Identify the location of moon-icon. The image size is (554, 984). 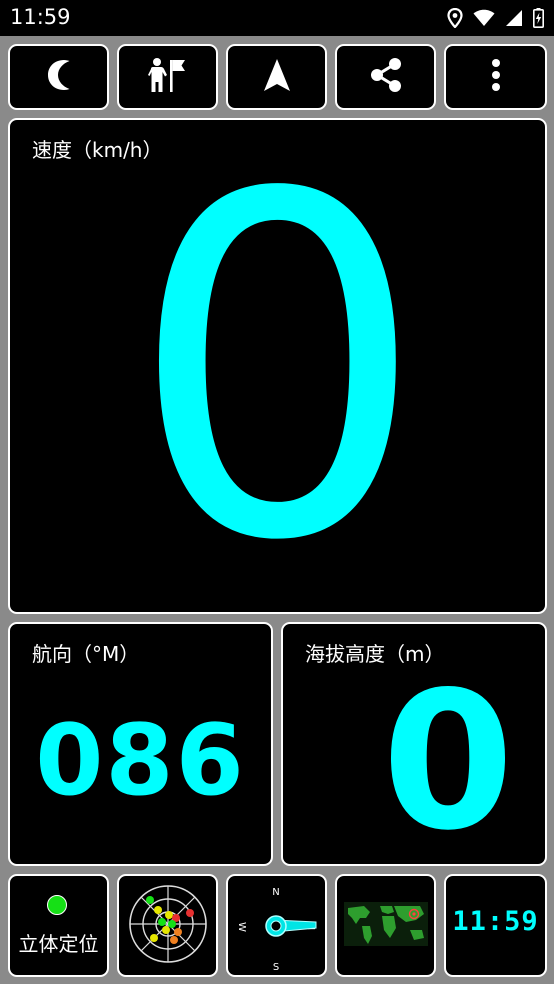
(59, 77).